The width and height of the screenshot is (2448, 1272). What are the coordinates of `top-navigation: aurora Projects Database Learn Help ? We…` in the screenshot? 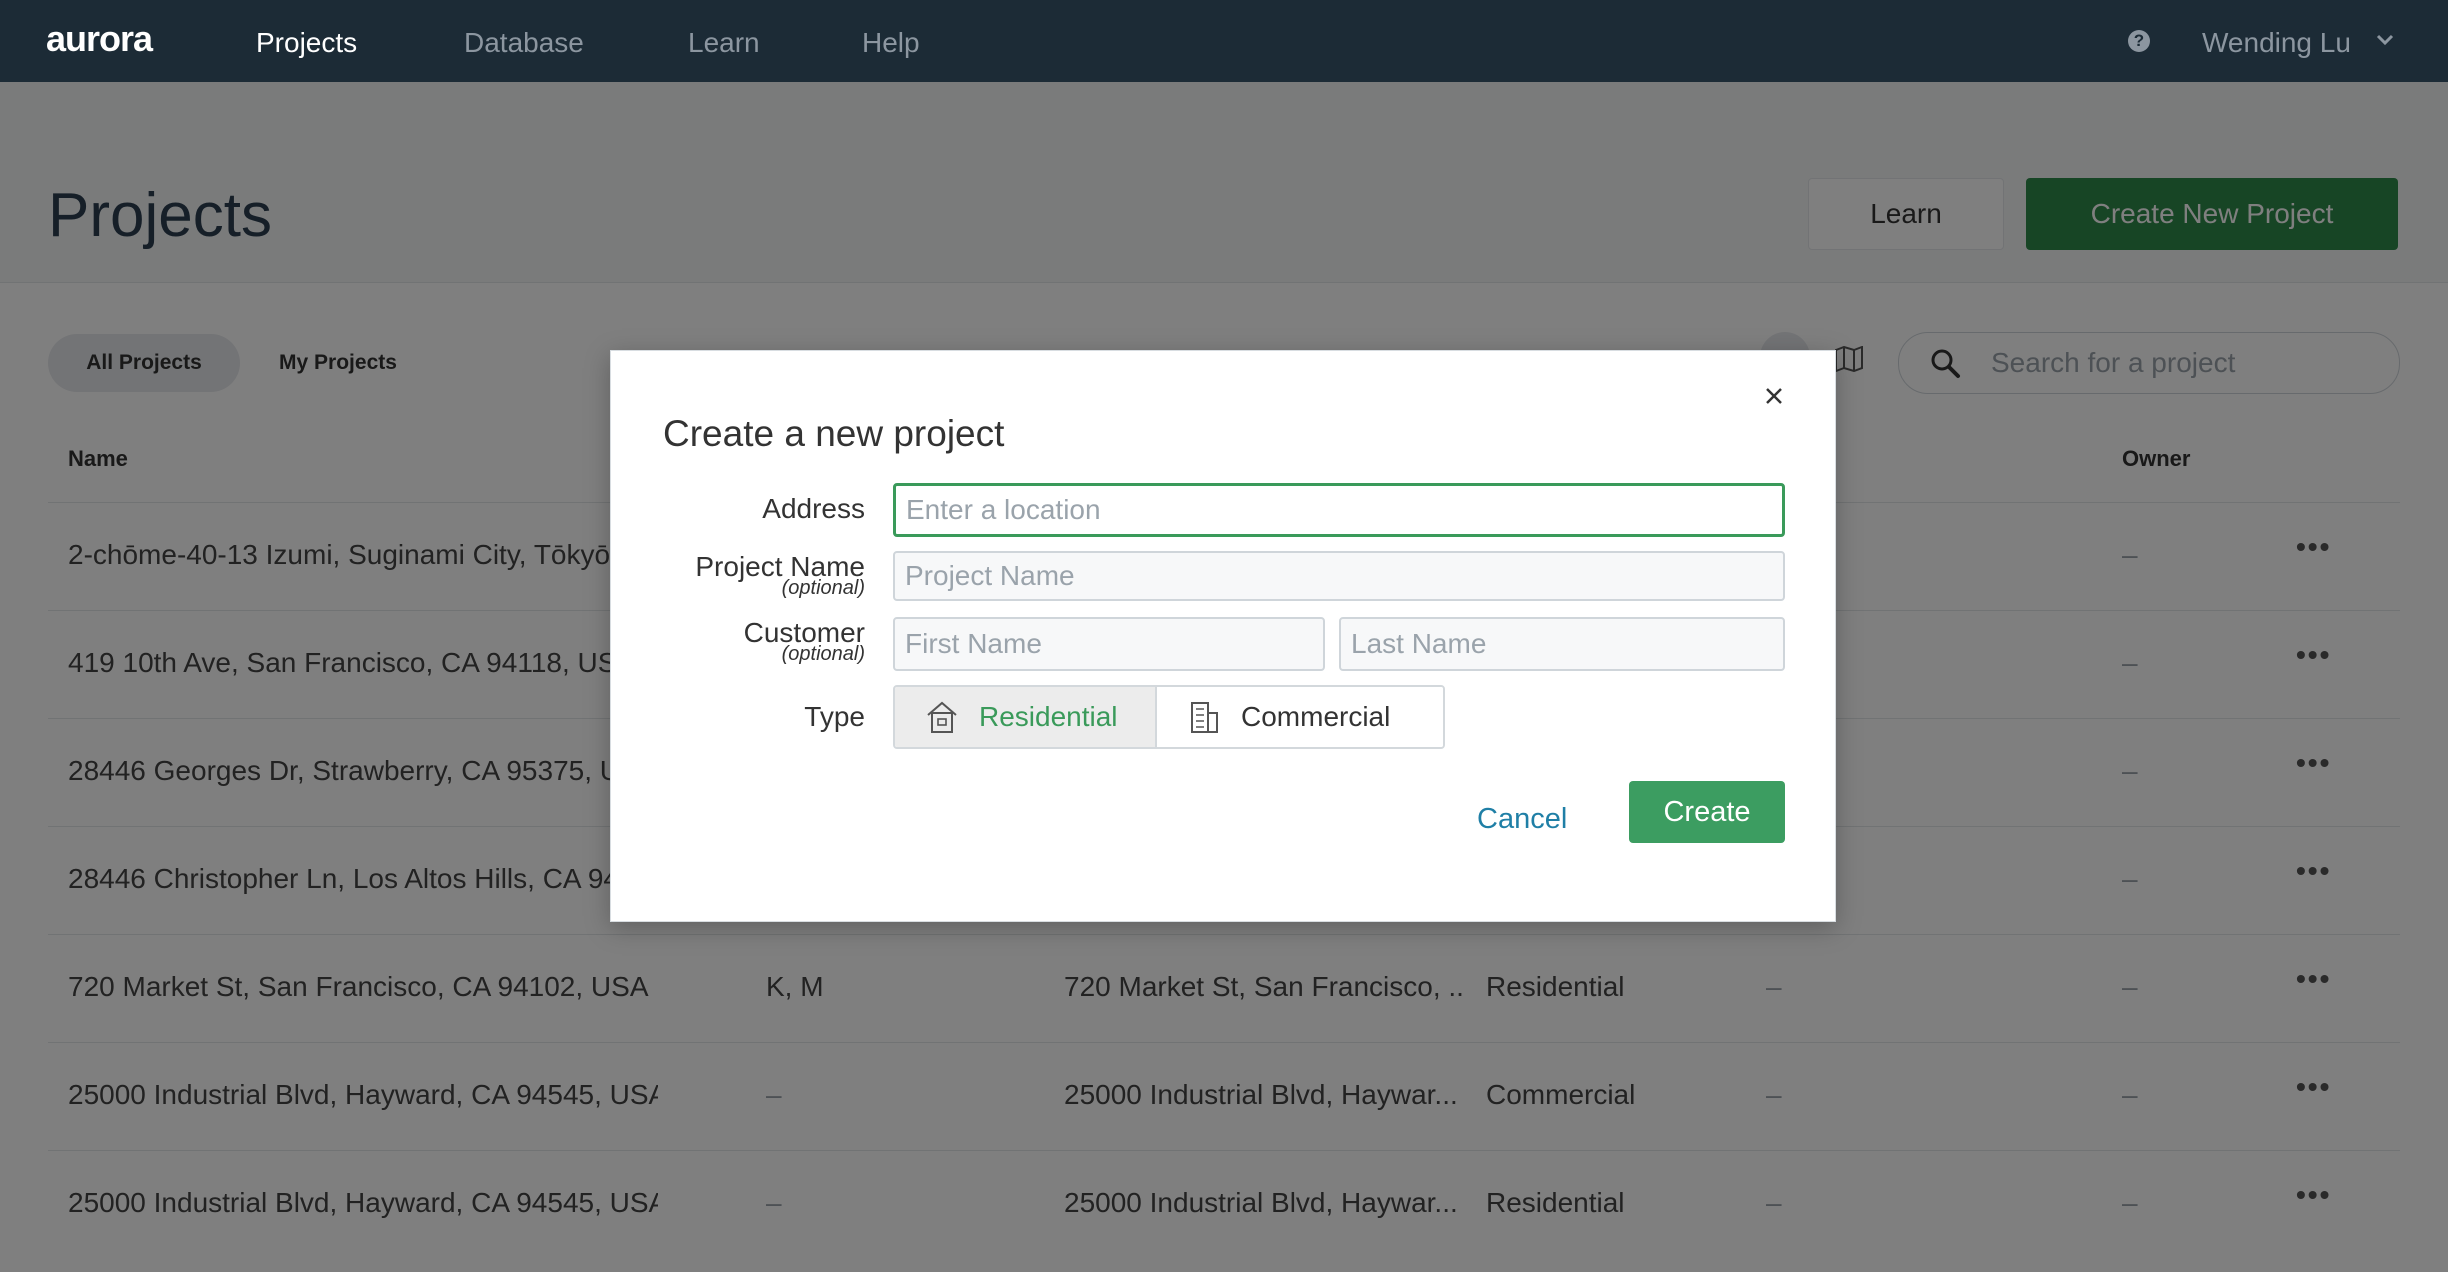 It's located at (1224, 41).